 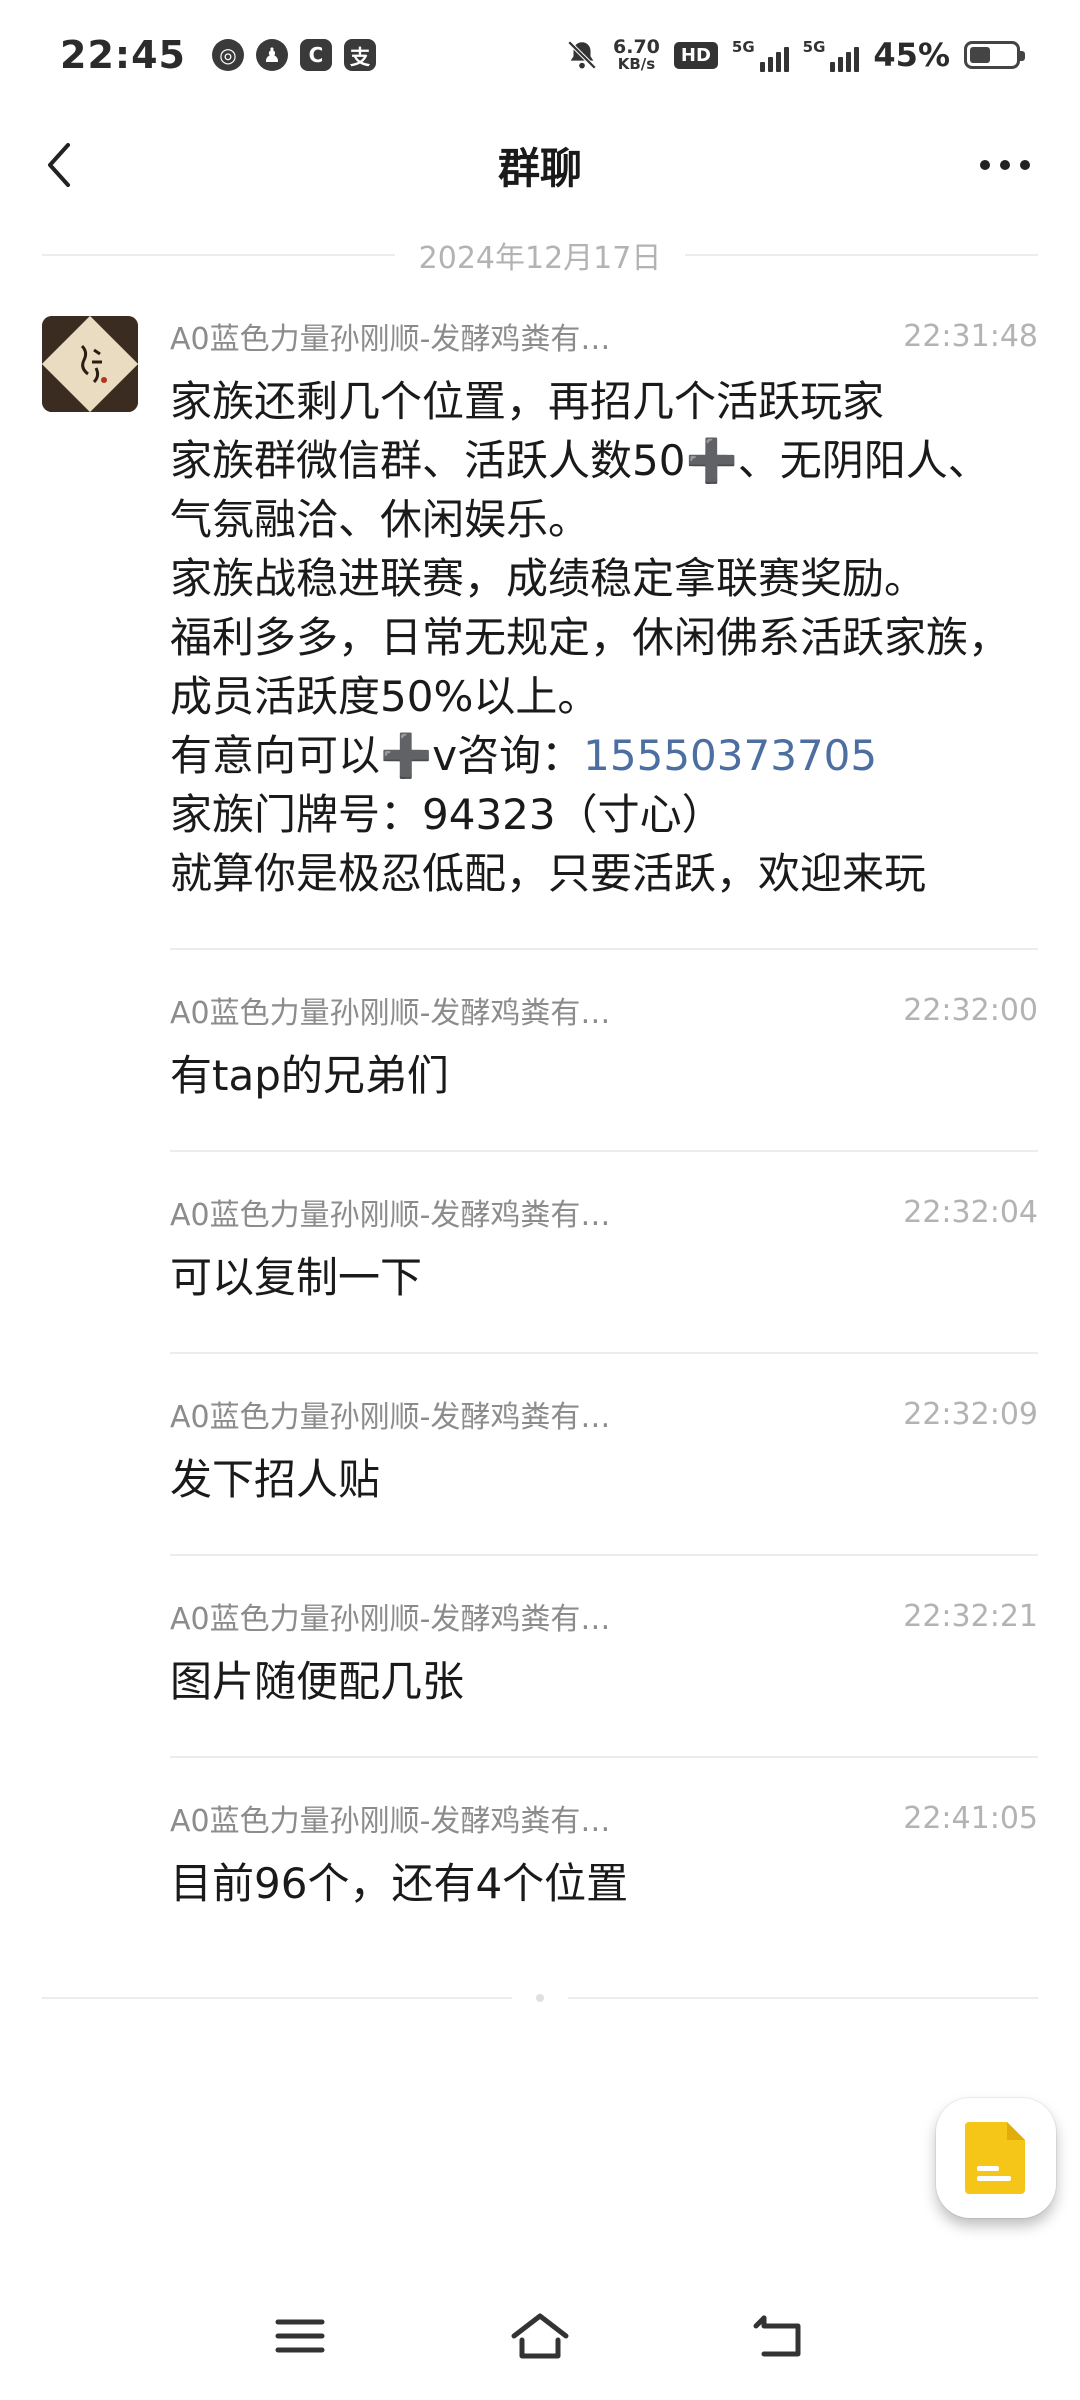 I want to click on battery-percent: 45%, so click(x=911, y=55).